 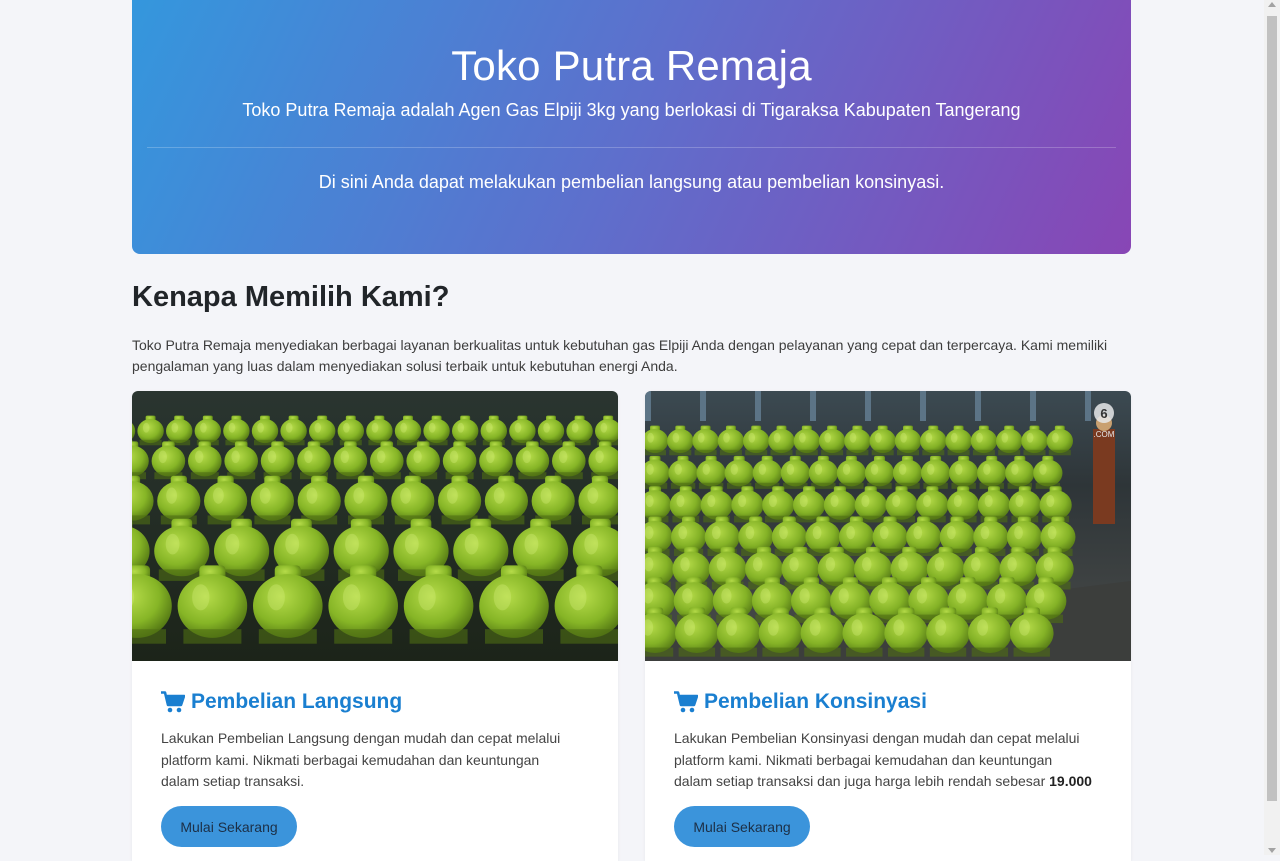 What do you see at coordinates (1070, 781) in the screenshot?
I see `price-discount: 19.000` at bounding box center [1070, 781].